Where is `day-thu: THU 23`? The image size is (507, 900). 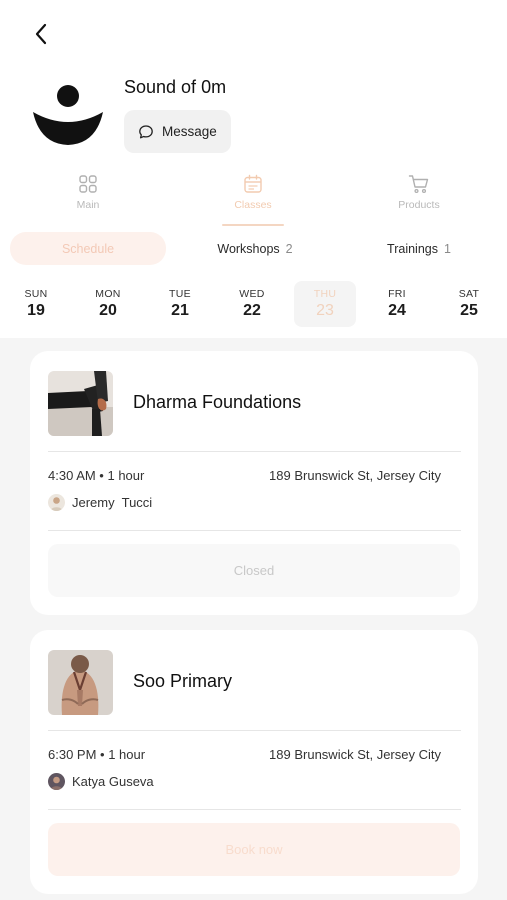
day-thu: THU 23 is located at coordinates (325, 304).